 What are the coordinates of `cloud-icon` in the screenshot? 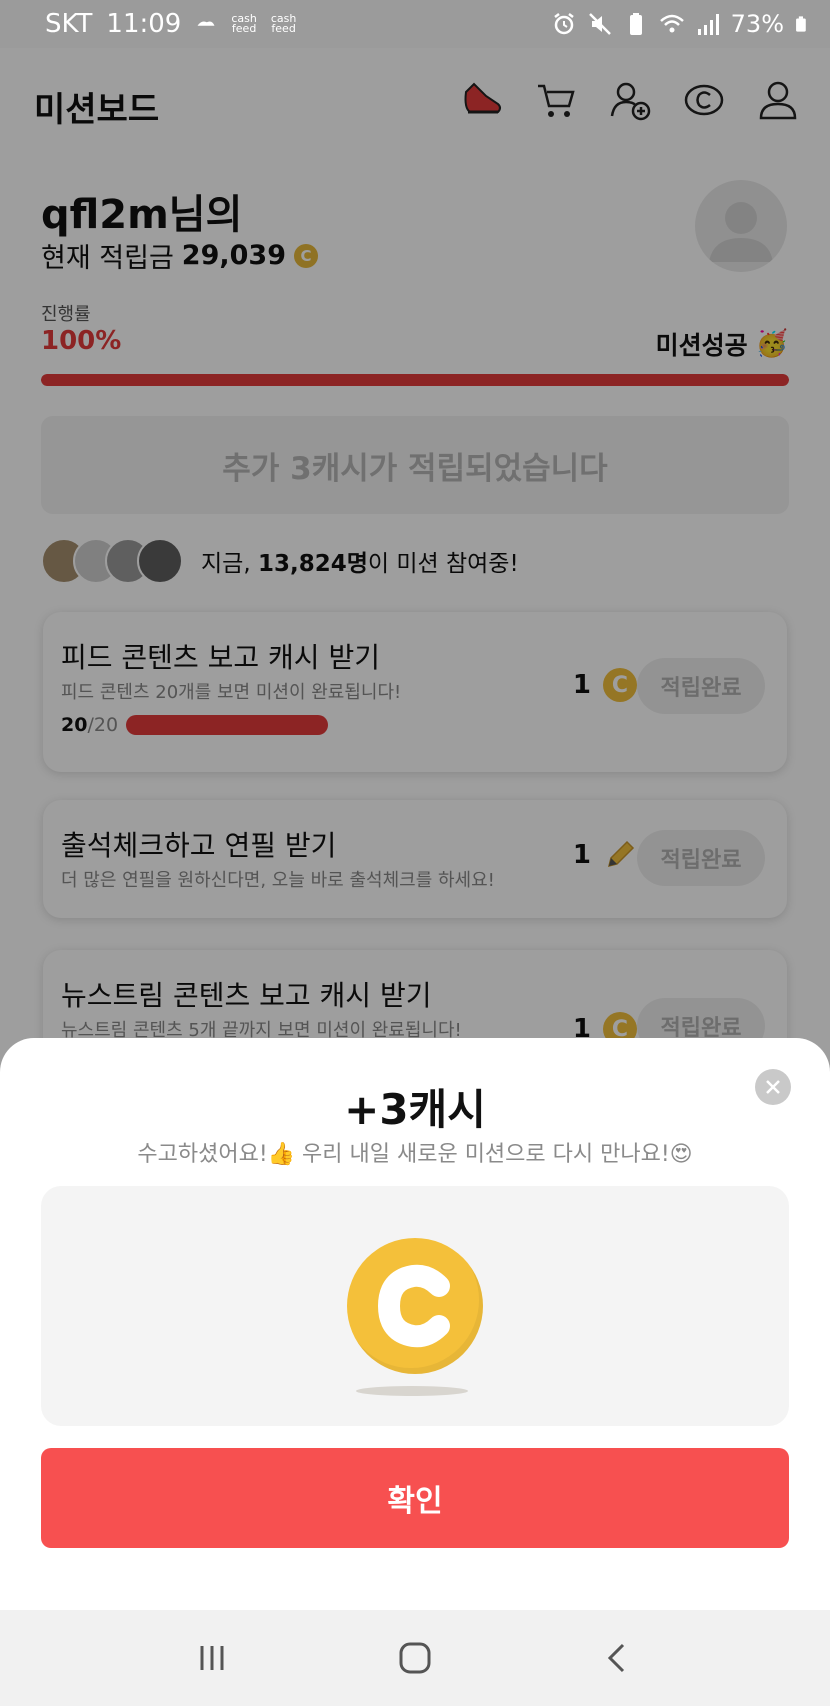 It's located at (206, 23).